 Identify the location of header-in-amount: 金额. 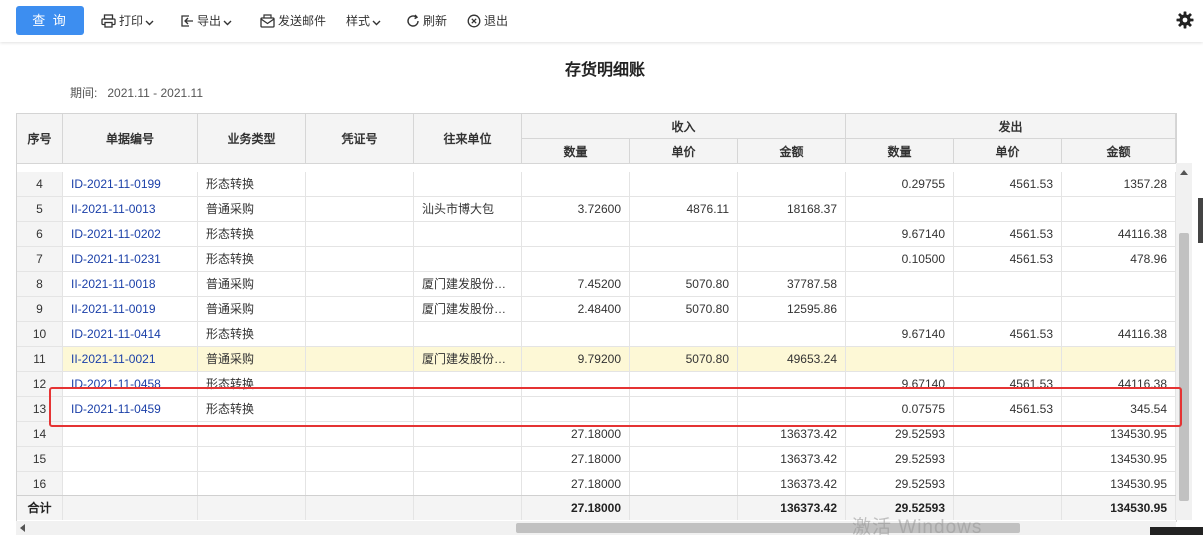
(792, 151).